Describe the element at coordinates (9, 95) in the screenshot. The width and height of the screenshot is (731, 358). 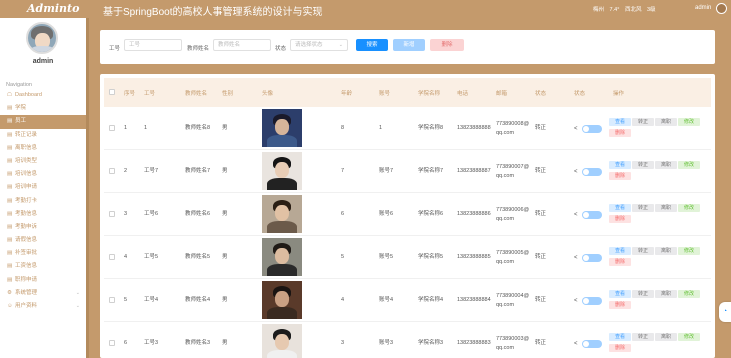
I see `menu-icon: ☖` at that location.